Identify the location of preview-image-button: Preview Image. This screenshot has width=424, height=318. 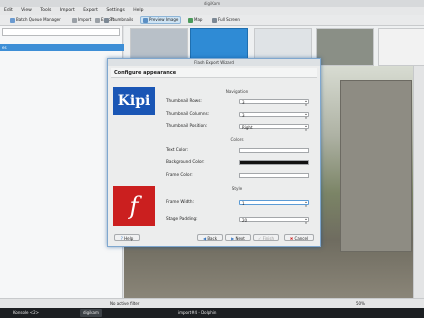
(161, 20).